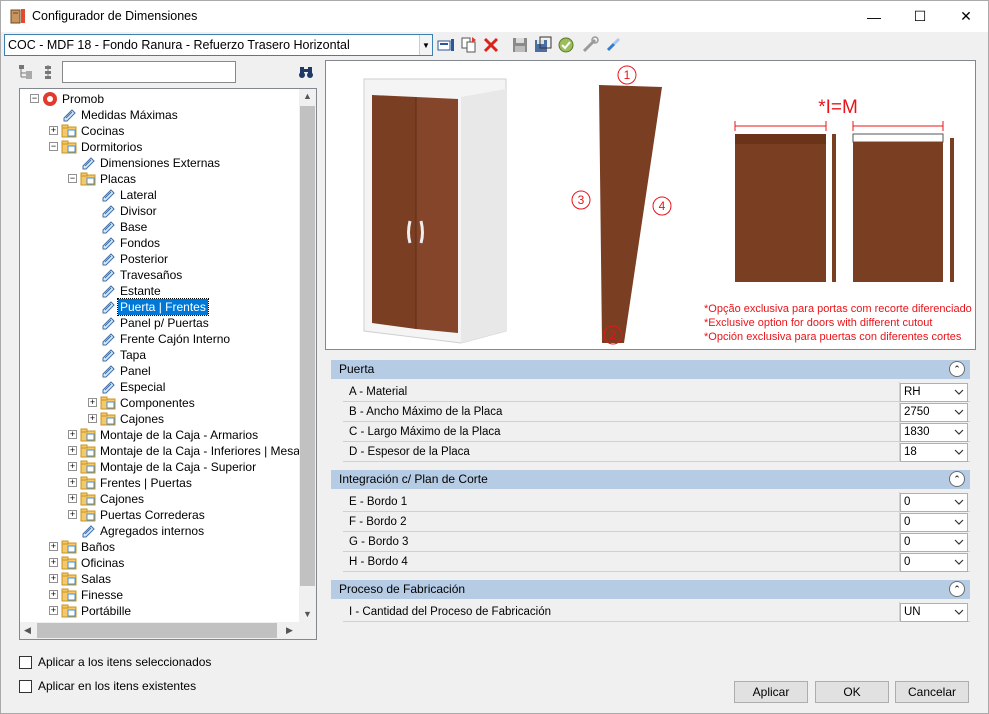 The height and width of the screenshot is (714, 989). Describe the element at coordinates (160, 355) in the screenshot. I see `tree-item: Tapa` at that location.